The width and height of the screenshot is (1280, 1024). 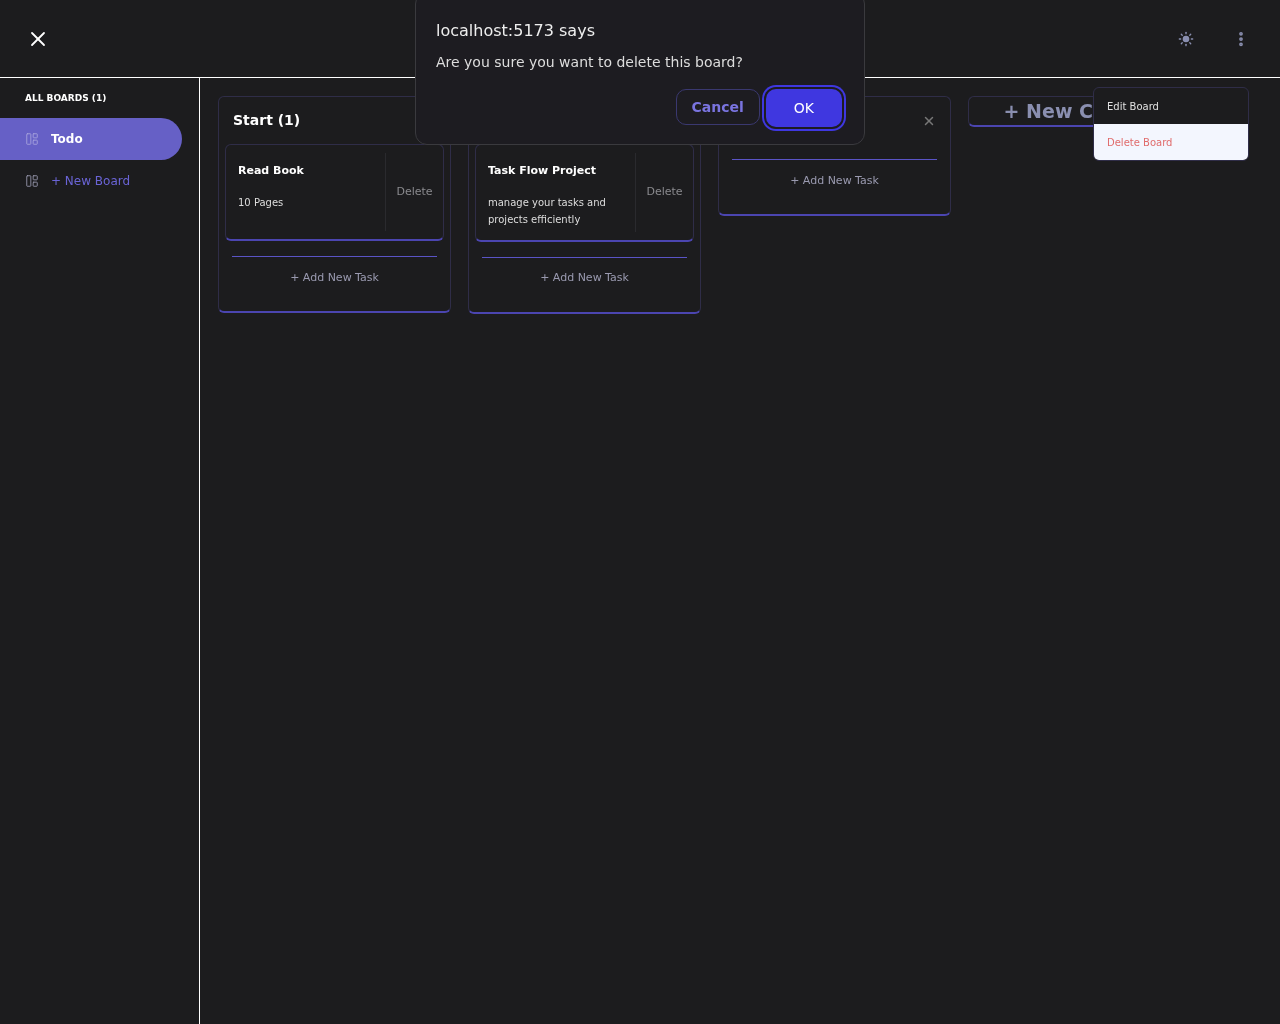 What do you see at coordinates (516, 31) in the screenshot?
I see `dialog-title: localhost:5173 says` at bounding box center [516, 31].